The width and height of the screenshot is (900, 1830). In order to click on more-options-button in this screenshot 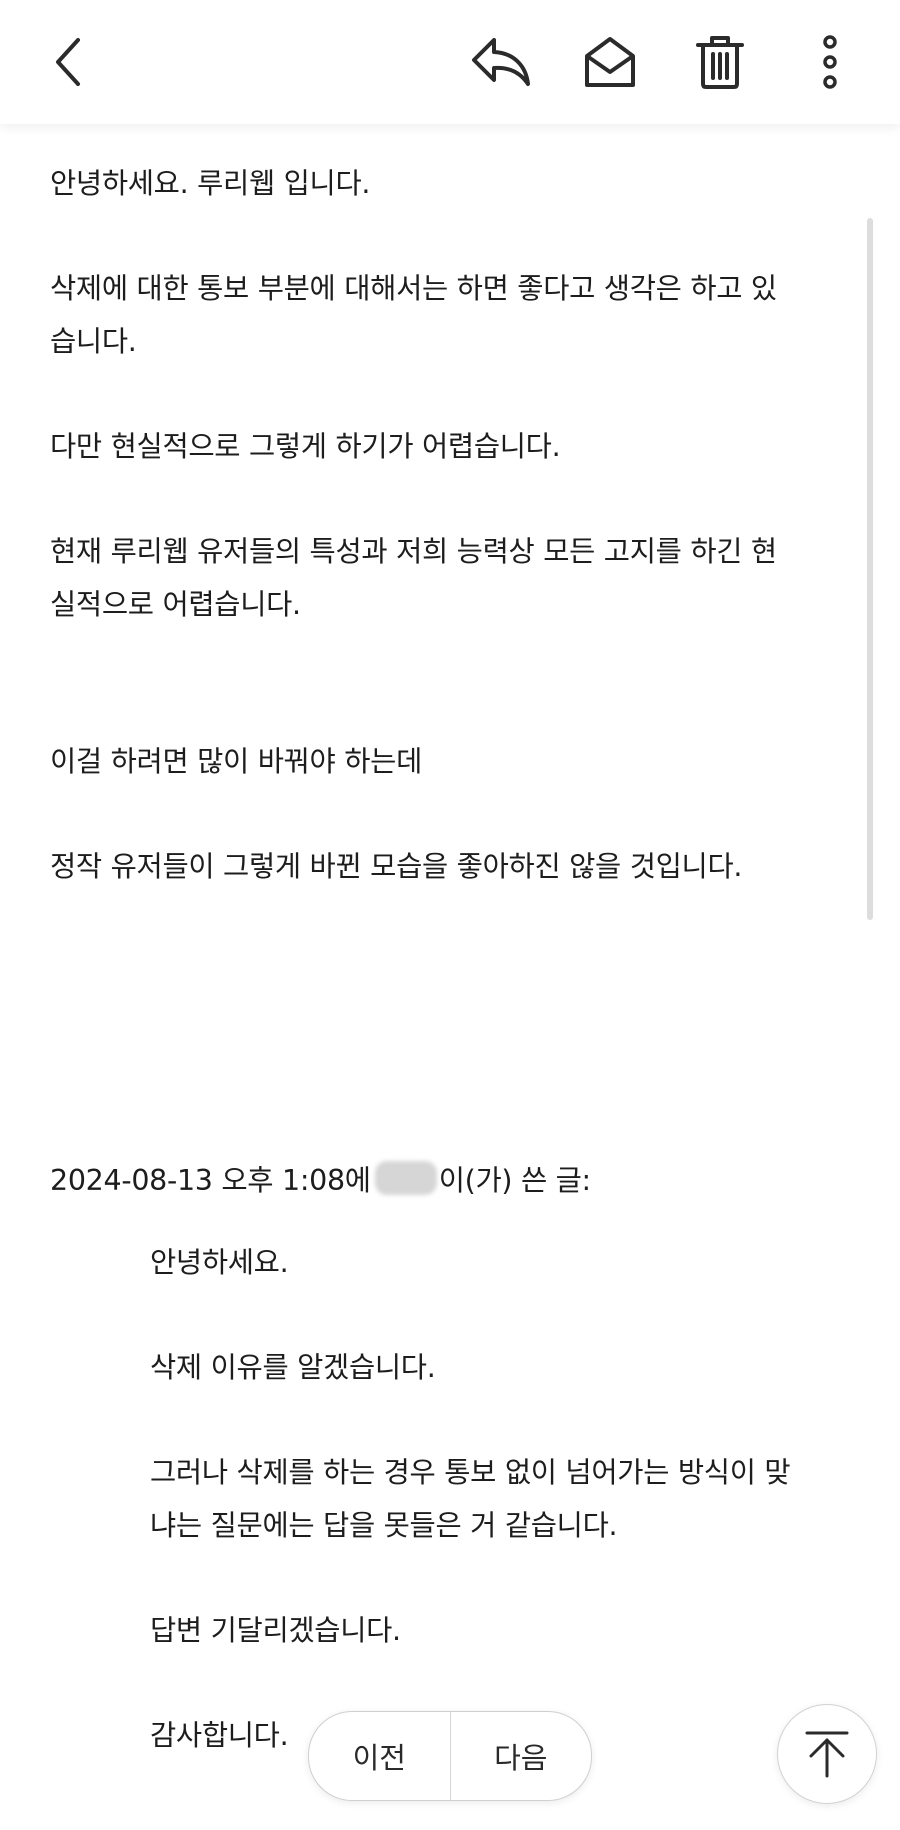, I will do `click(830, 62)`.